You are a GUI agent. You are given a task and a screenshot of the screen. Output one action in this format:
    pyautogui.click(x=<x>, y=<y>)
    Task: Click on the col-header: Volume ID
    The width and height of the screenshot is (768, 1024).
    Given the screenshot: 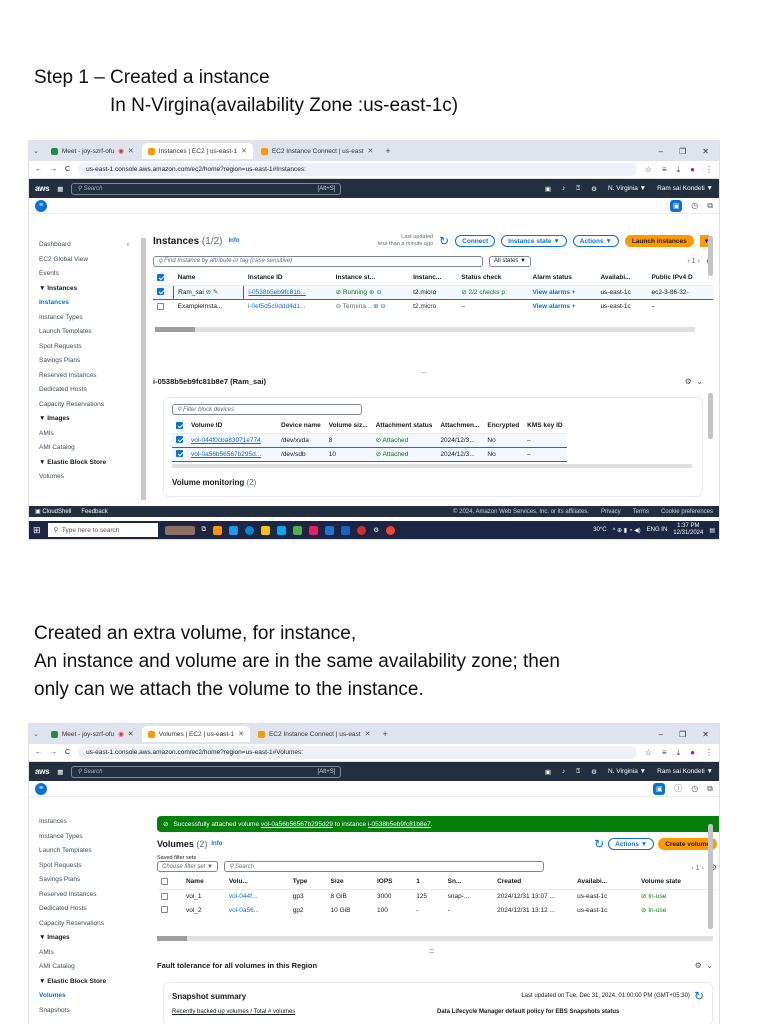 What is the action you would take?
    pyautogui.click(x=232, y=426)
    